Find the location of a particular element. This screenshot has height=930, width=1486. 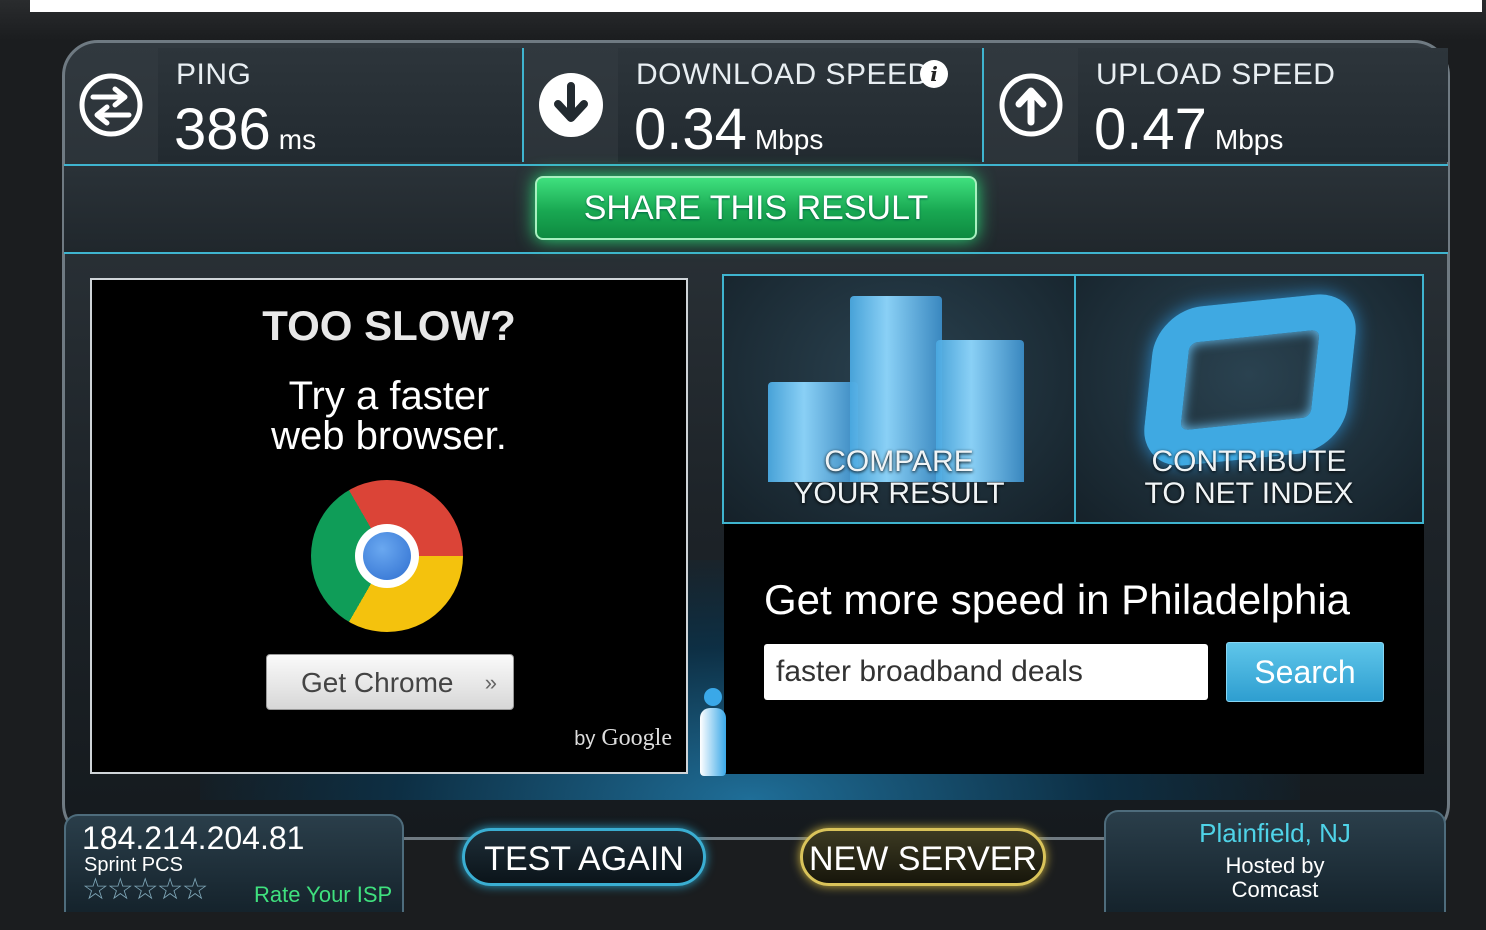

hosted-by: Hosted by Comcast is located at coordinates (1275, 877).